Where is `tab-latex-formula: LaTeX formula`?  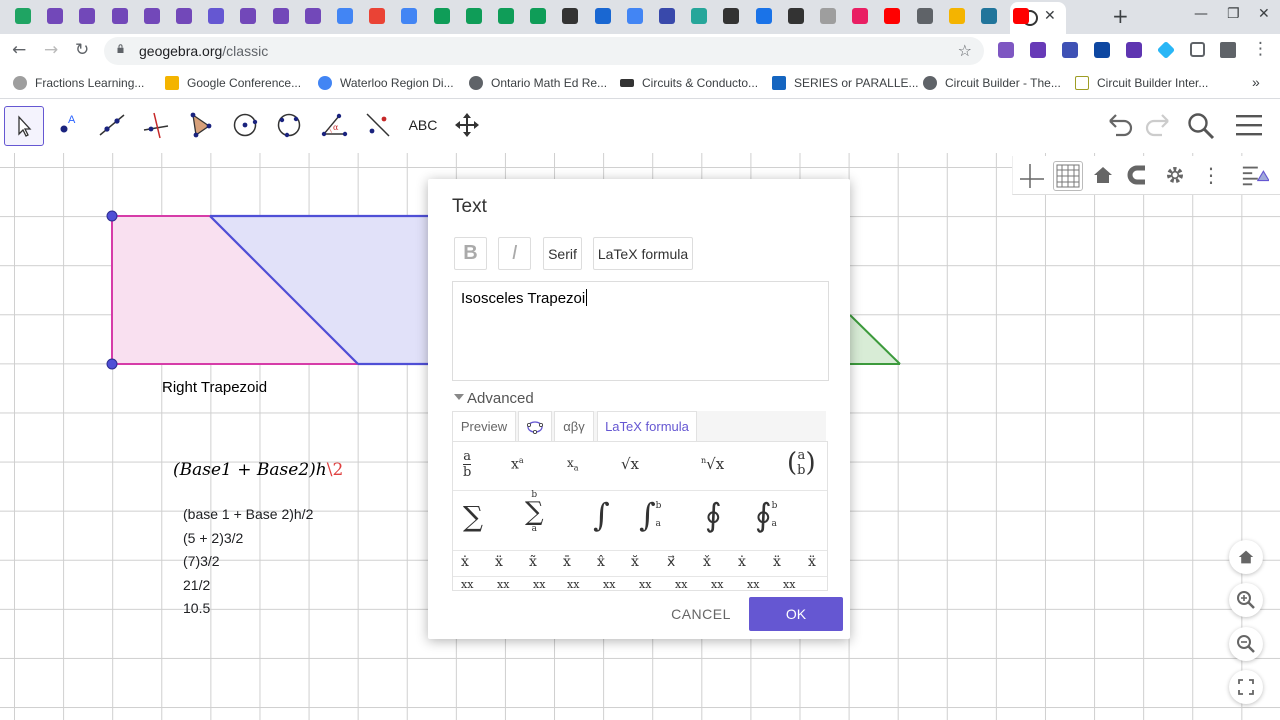
tab-latex-formula: LaTeX formula is located at coordinates (647, 426).